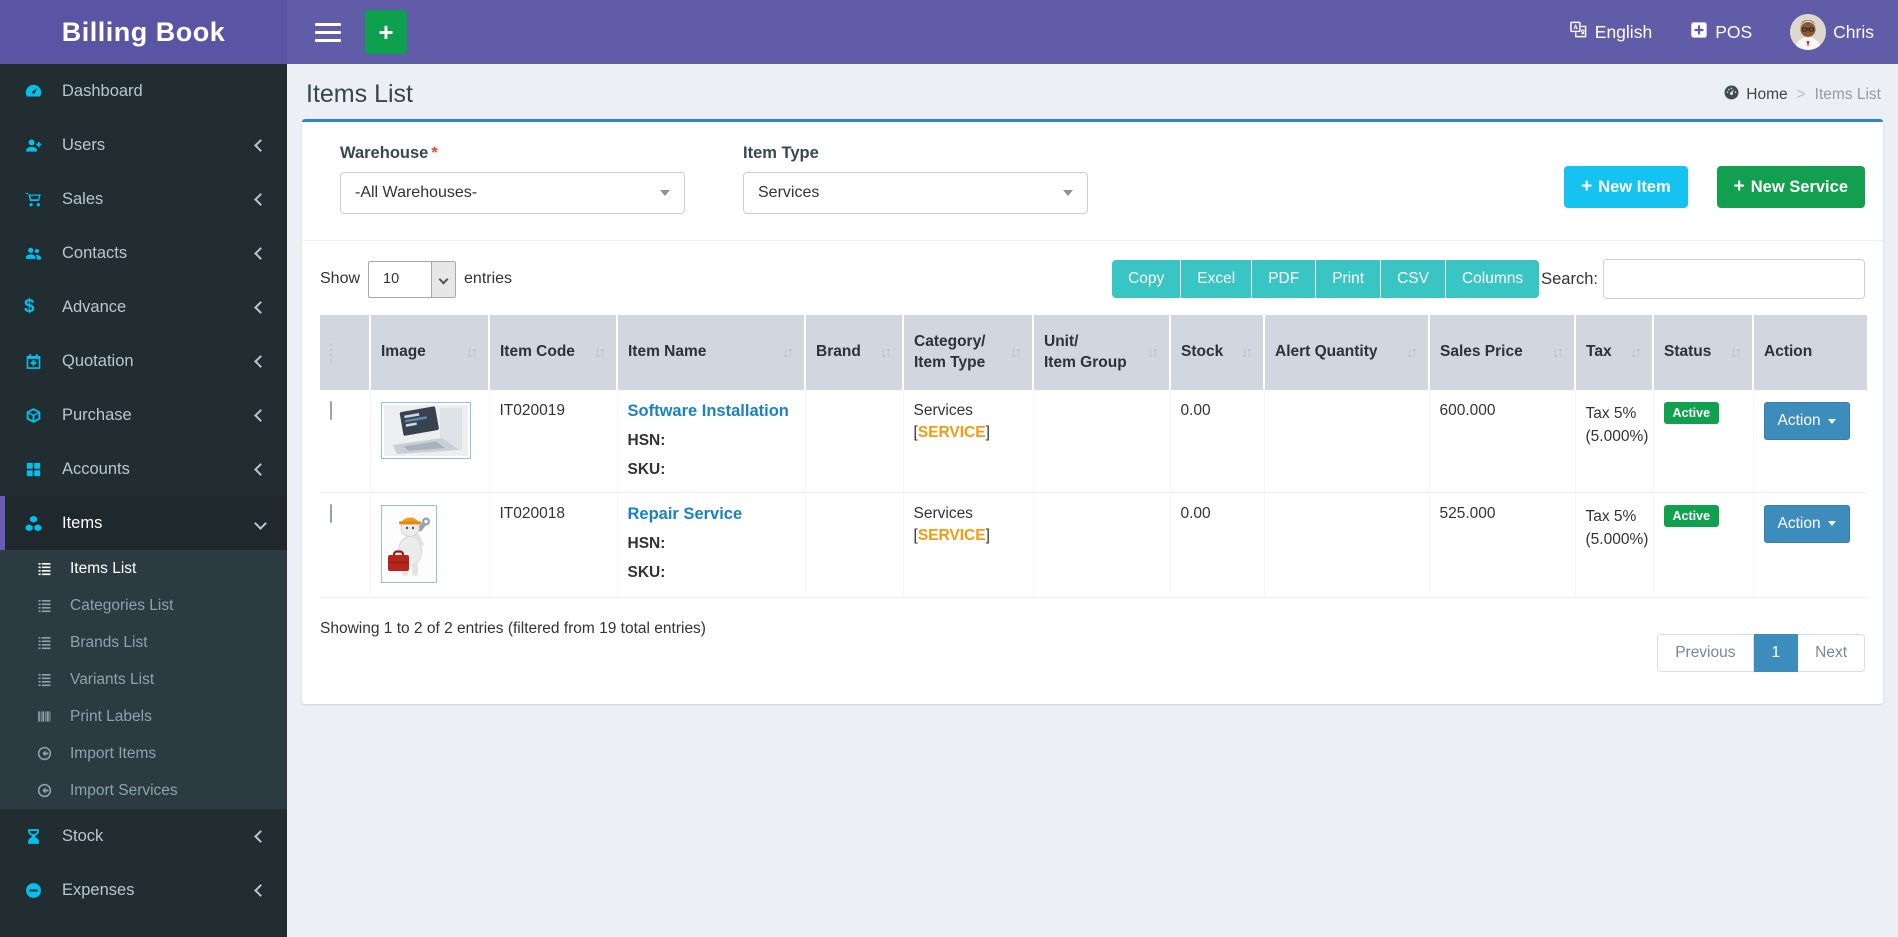  Describe the element at coordinates (143, 91) in the screenshot. I see `sidebar-item-dashboard: Dashboard` at that location.